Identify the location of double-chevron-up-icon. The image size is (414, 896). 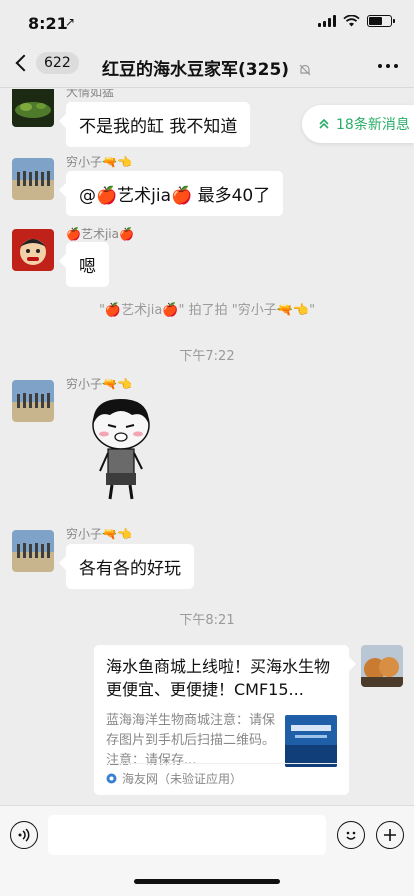
(324, 123).